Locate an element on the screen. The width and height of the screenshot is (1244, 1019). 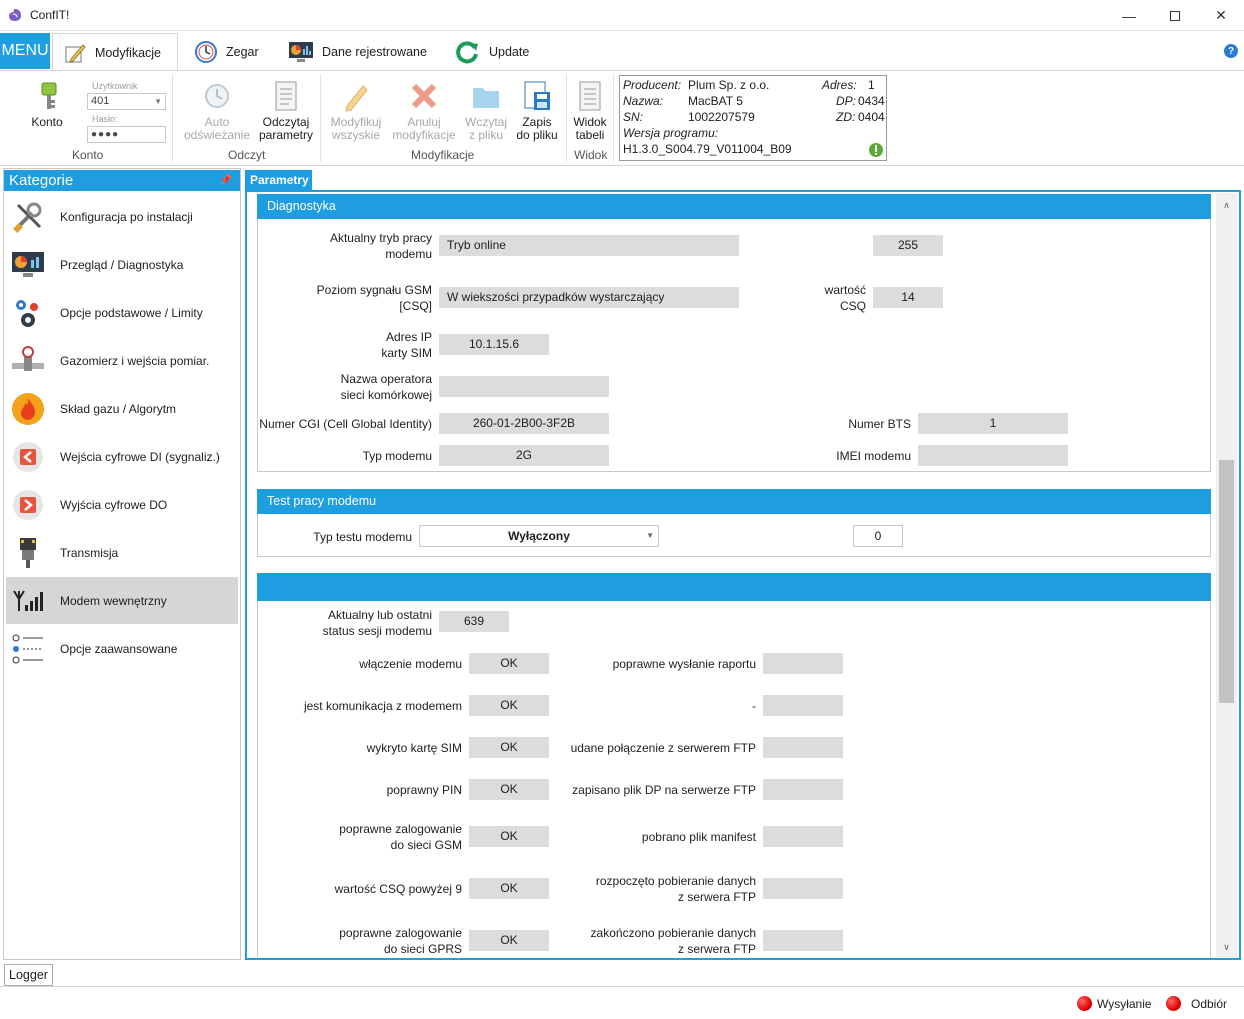
minimize-button: — is located at coordinates (1129, 15).